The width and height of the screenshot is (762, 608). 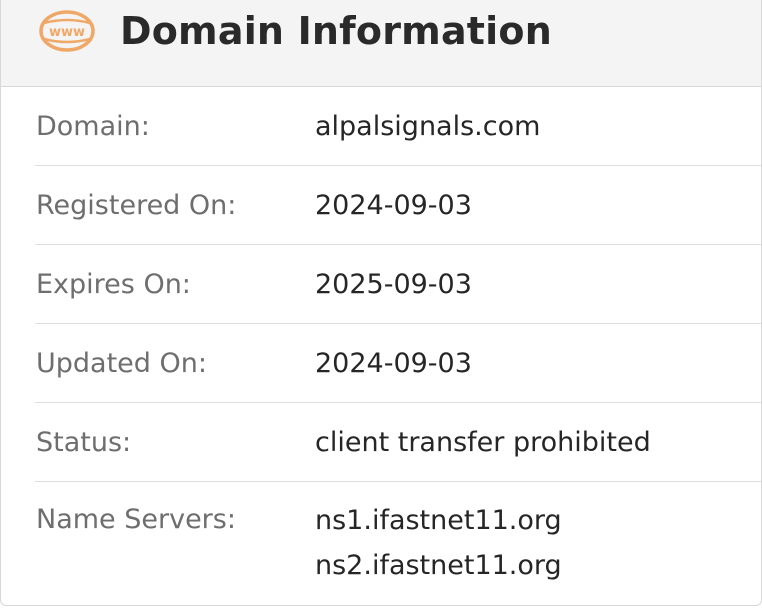 I want to click on updated-on-value: 2024-09-03, so click(x=393, y=363).